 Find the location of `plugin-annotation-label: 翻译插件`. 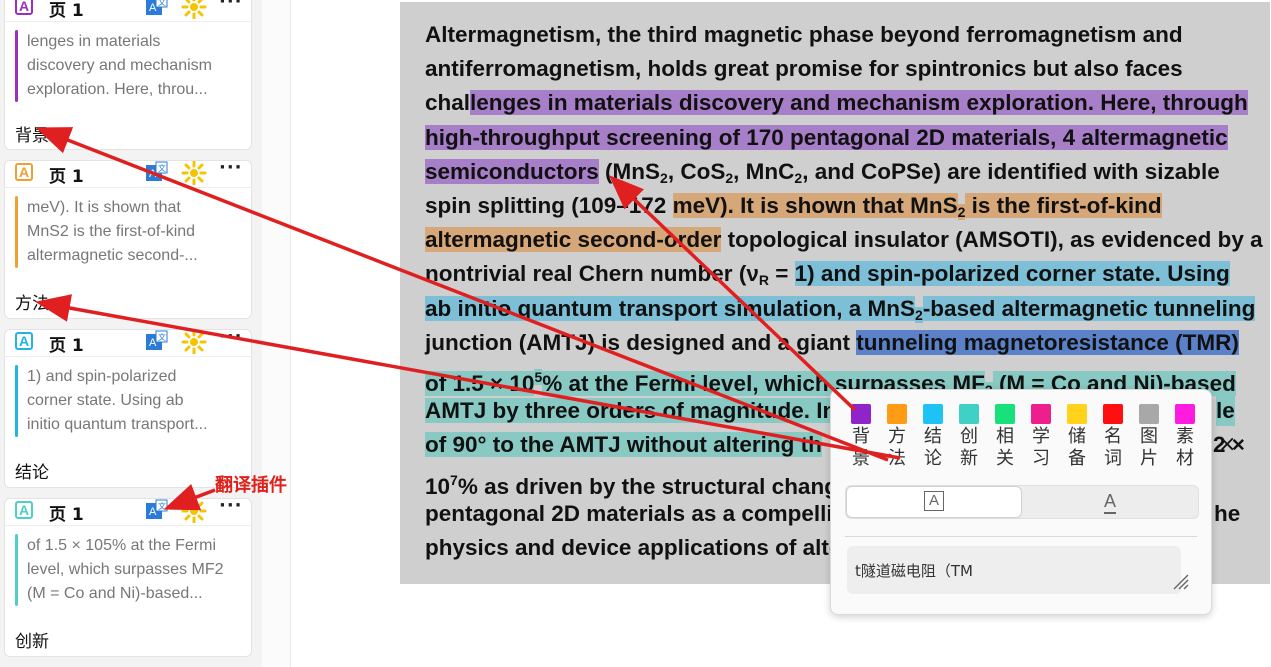

plugin-annotation-label: 翻译插件 is located at coordinates (251, 485).